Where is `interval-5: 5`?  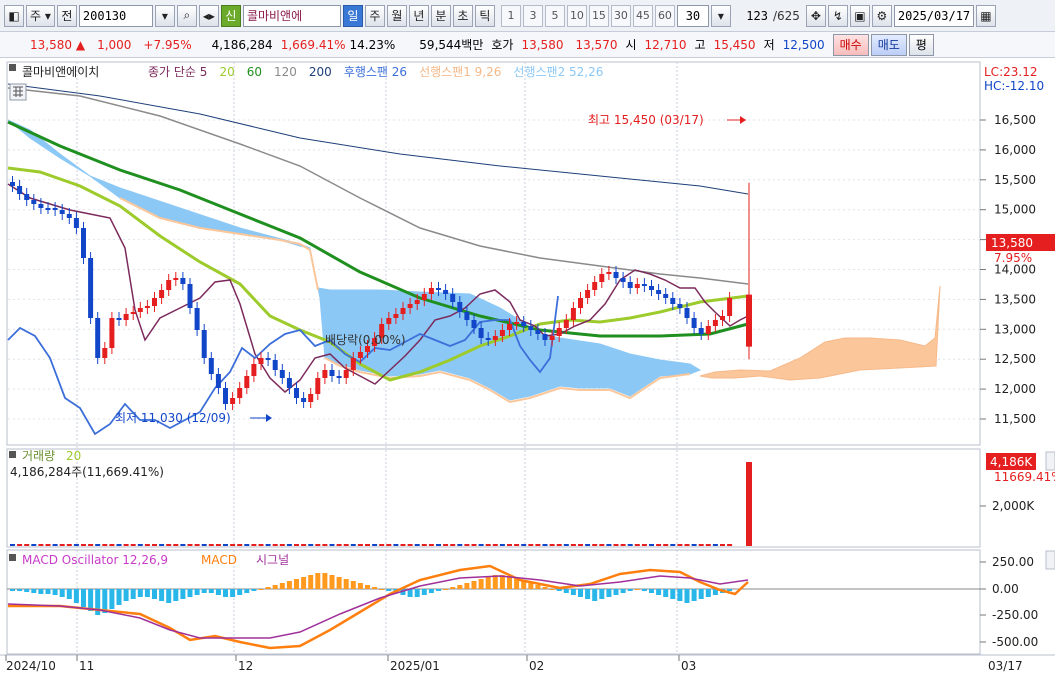 interval-5: 5 is located at coordinates (554, 15).